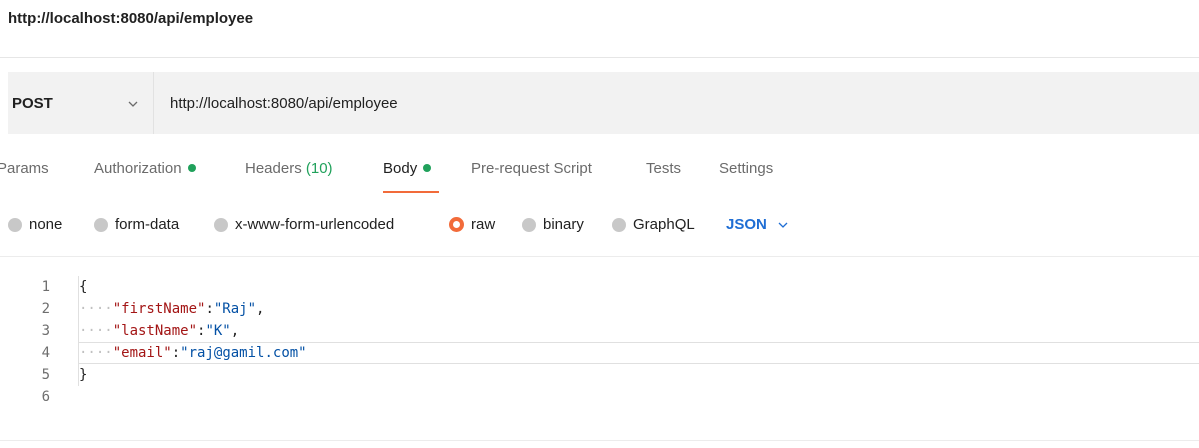  I want to click on tab-headers: Headers (10), so click(289, 168).